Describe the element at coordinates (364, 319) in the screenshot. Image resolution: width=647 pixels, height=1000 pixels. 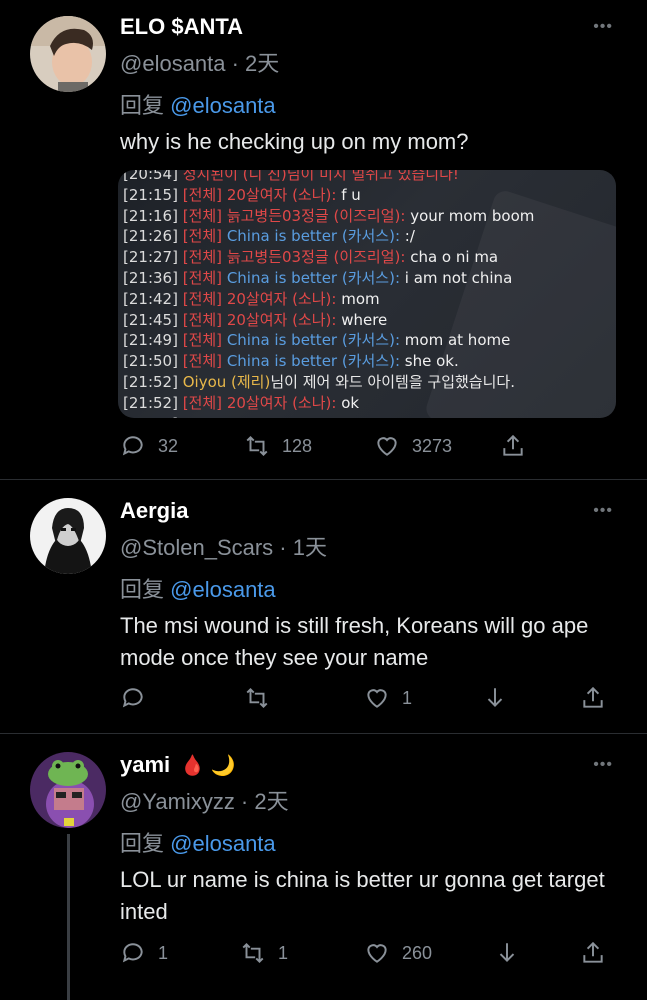
I see `chat-message: where` at that location.